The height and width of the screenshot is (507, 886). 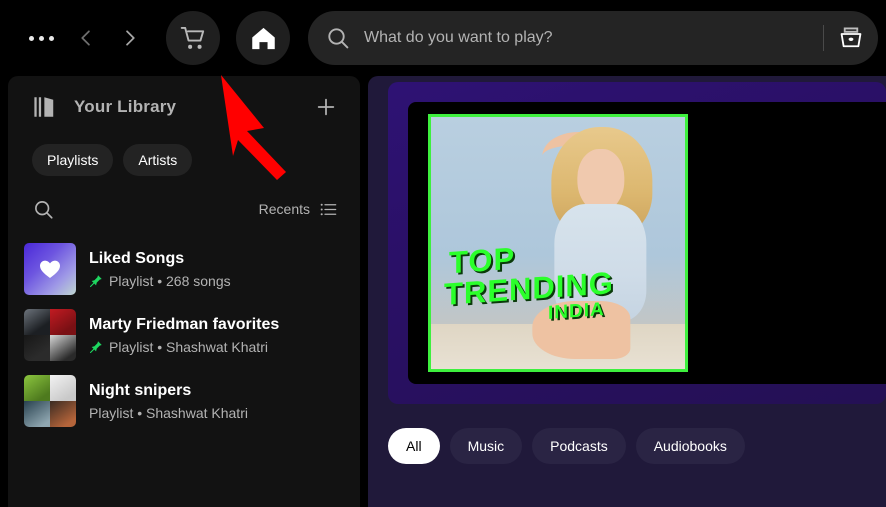 I want to click on chip-artists: Artists, so click(x=158, y=160).